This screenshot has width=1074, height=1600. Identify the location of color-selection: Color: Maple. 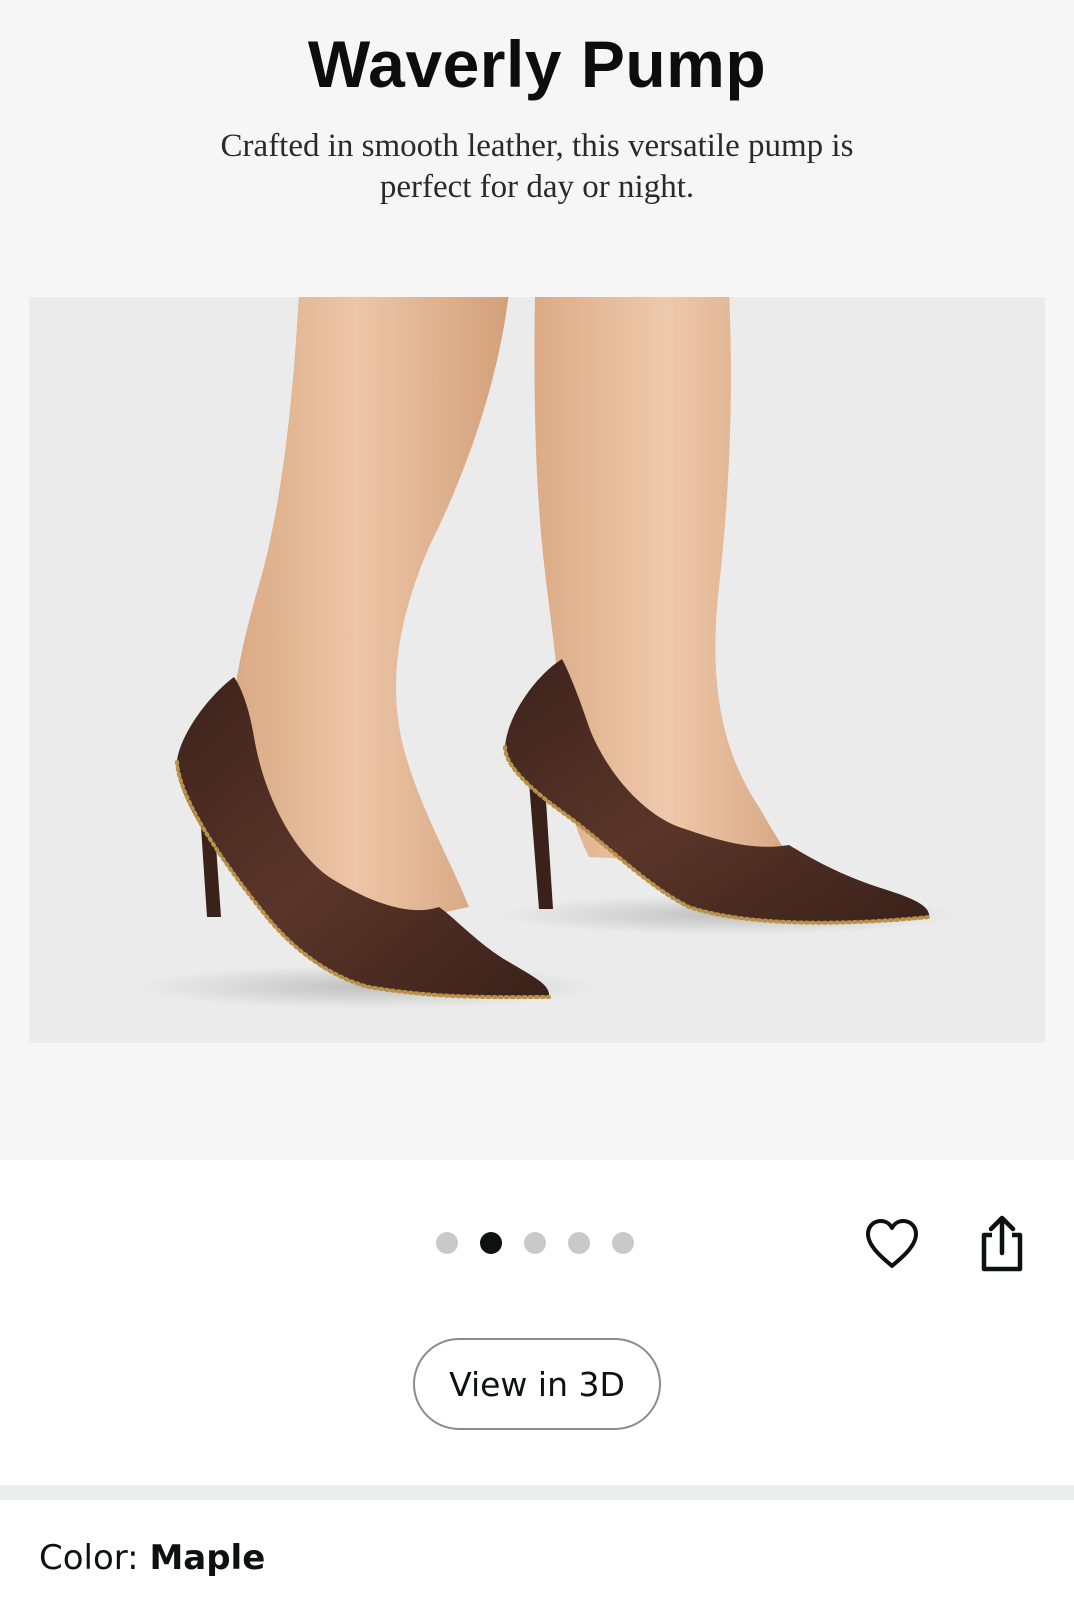
(152, 1558).